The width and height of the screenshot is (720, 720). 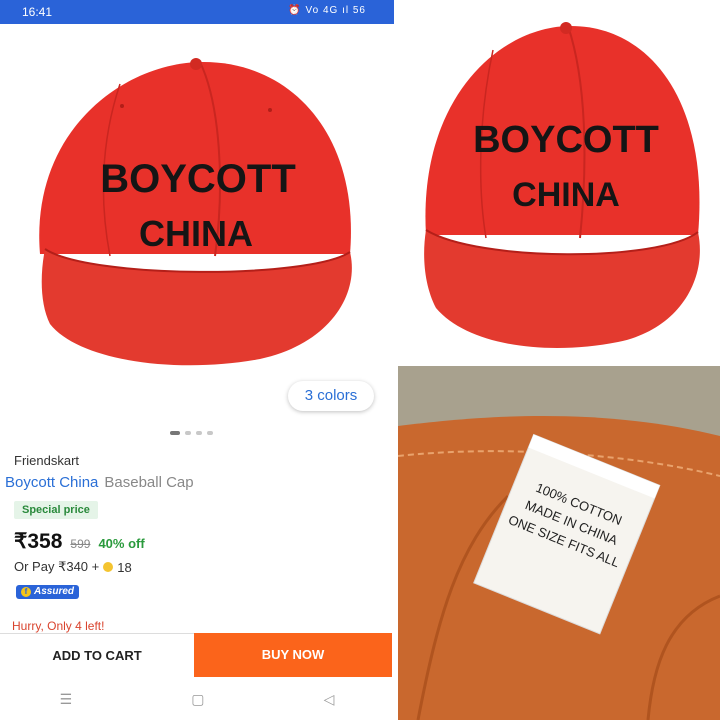 What do you see at coordinates (56, 510) in the screenshot?
I see `special-price-badge: Special price` at bounding box center [56, 510].